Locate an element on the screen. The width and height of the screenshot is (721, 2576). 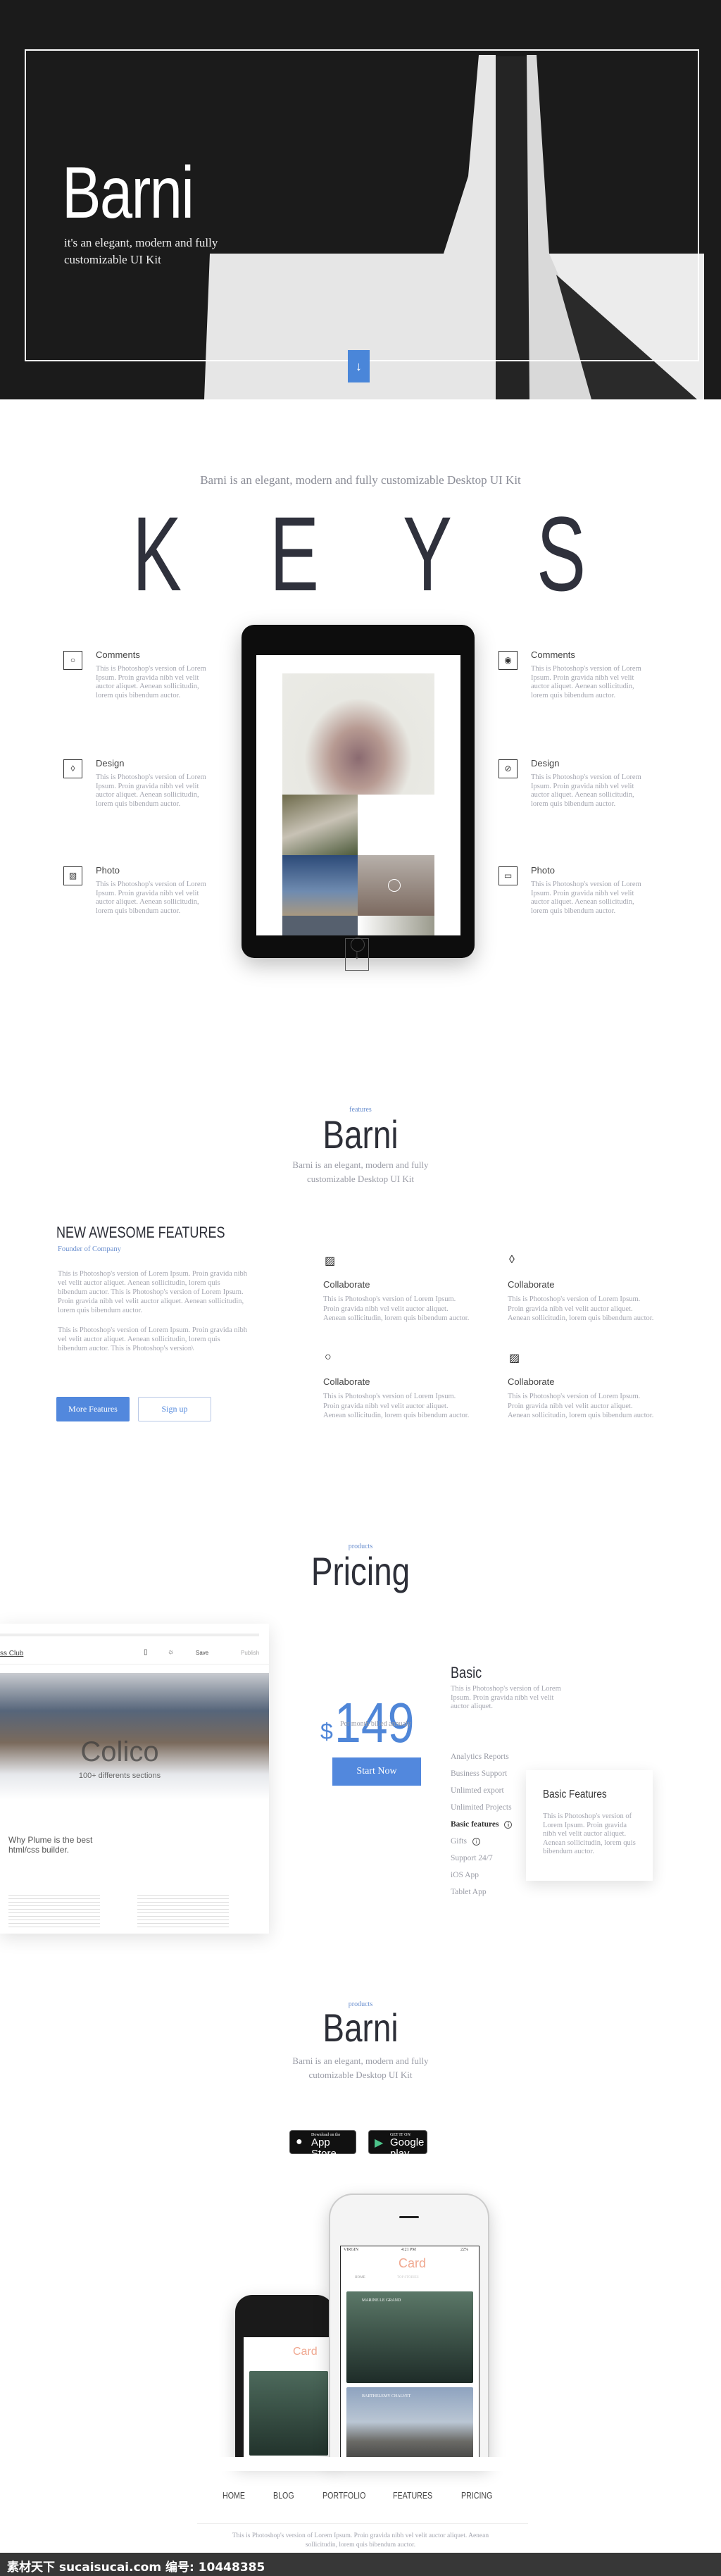
tablet-screen is located at coordinates (358, 795).